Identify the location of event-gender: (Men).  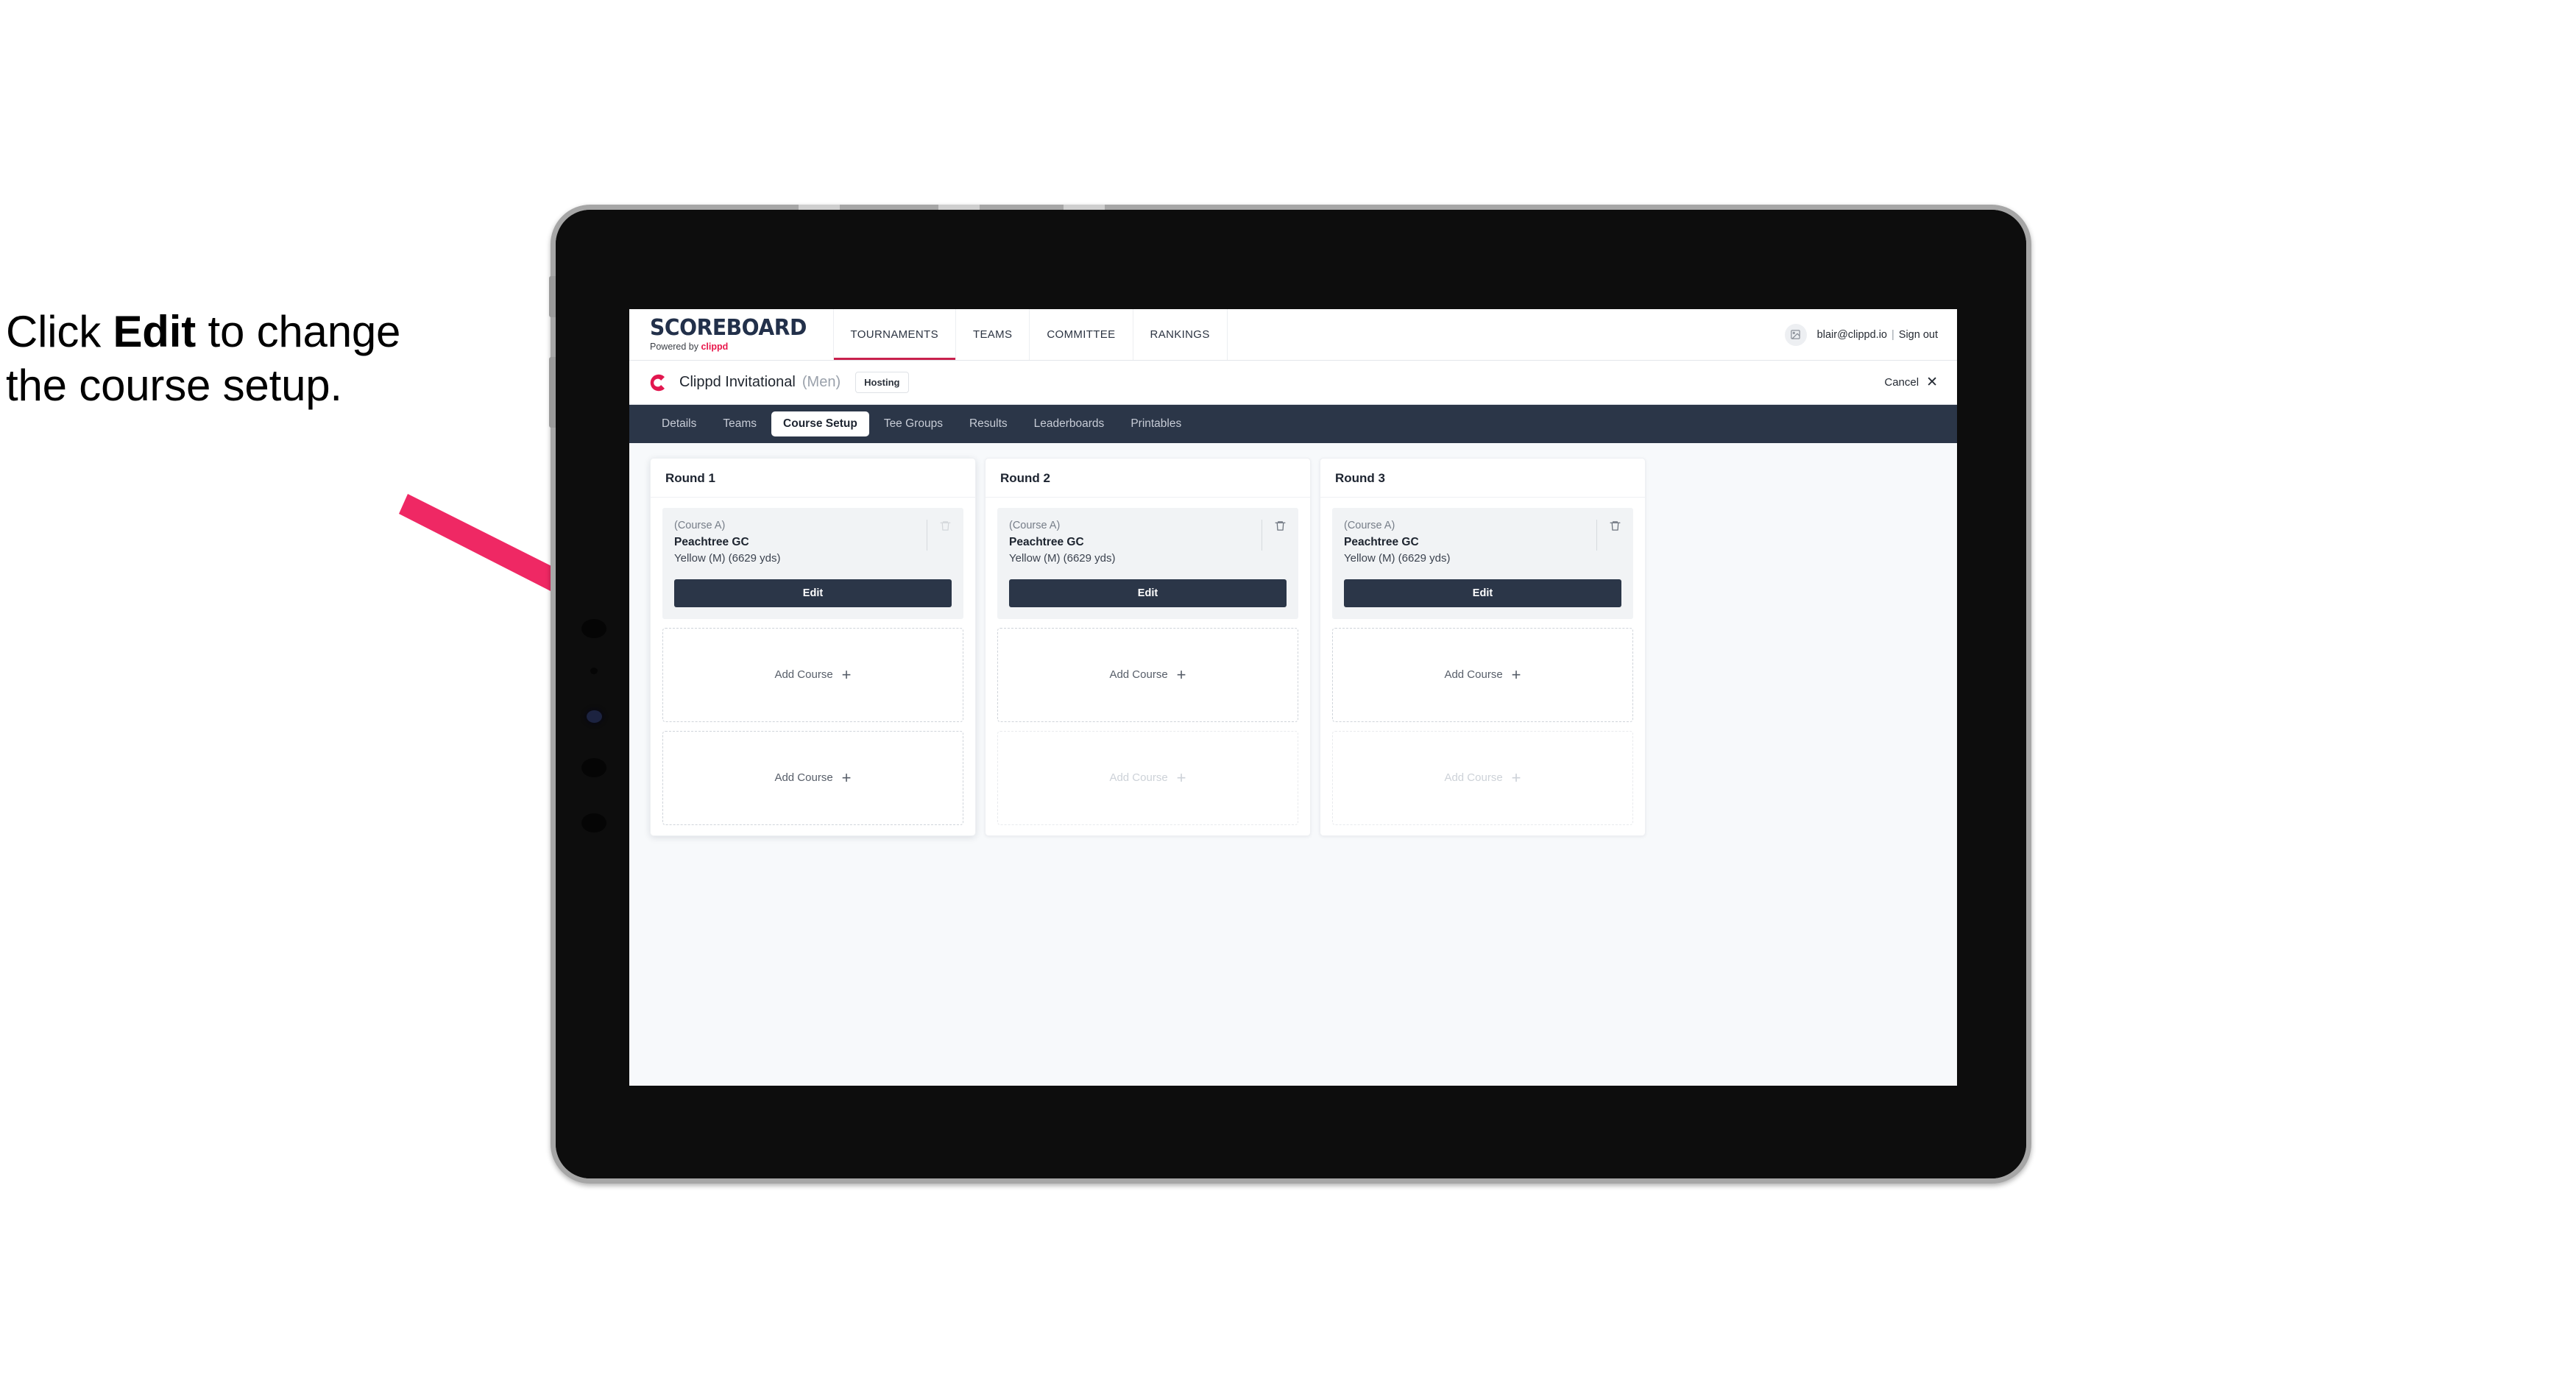
(821, 382).